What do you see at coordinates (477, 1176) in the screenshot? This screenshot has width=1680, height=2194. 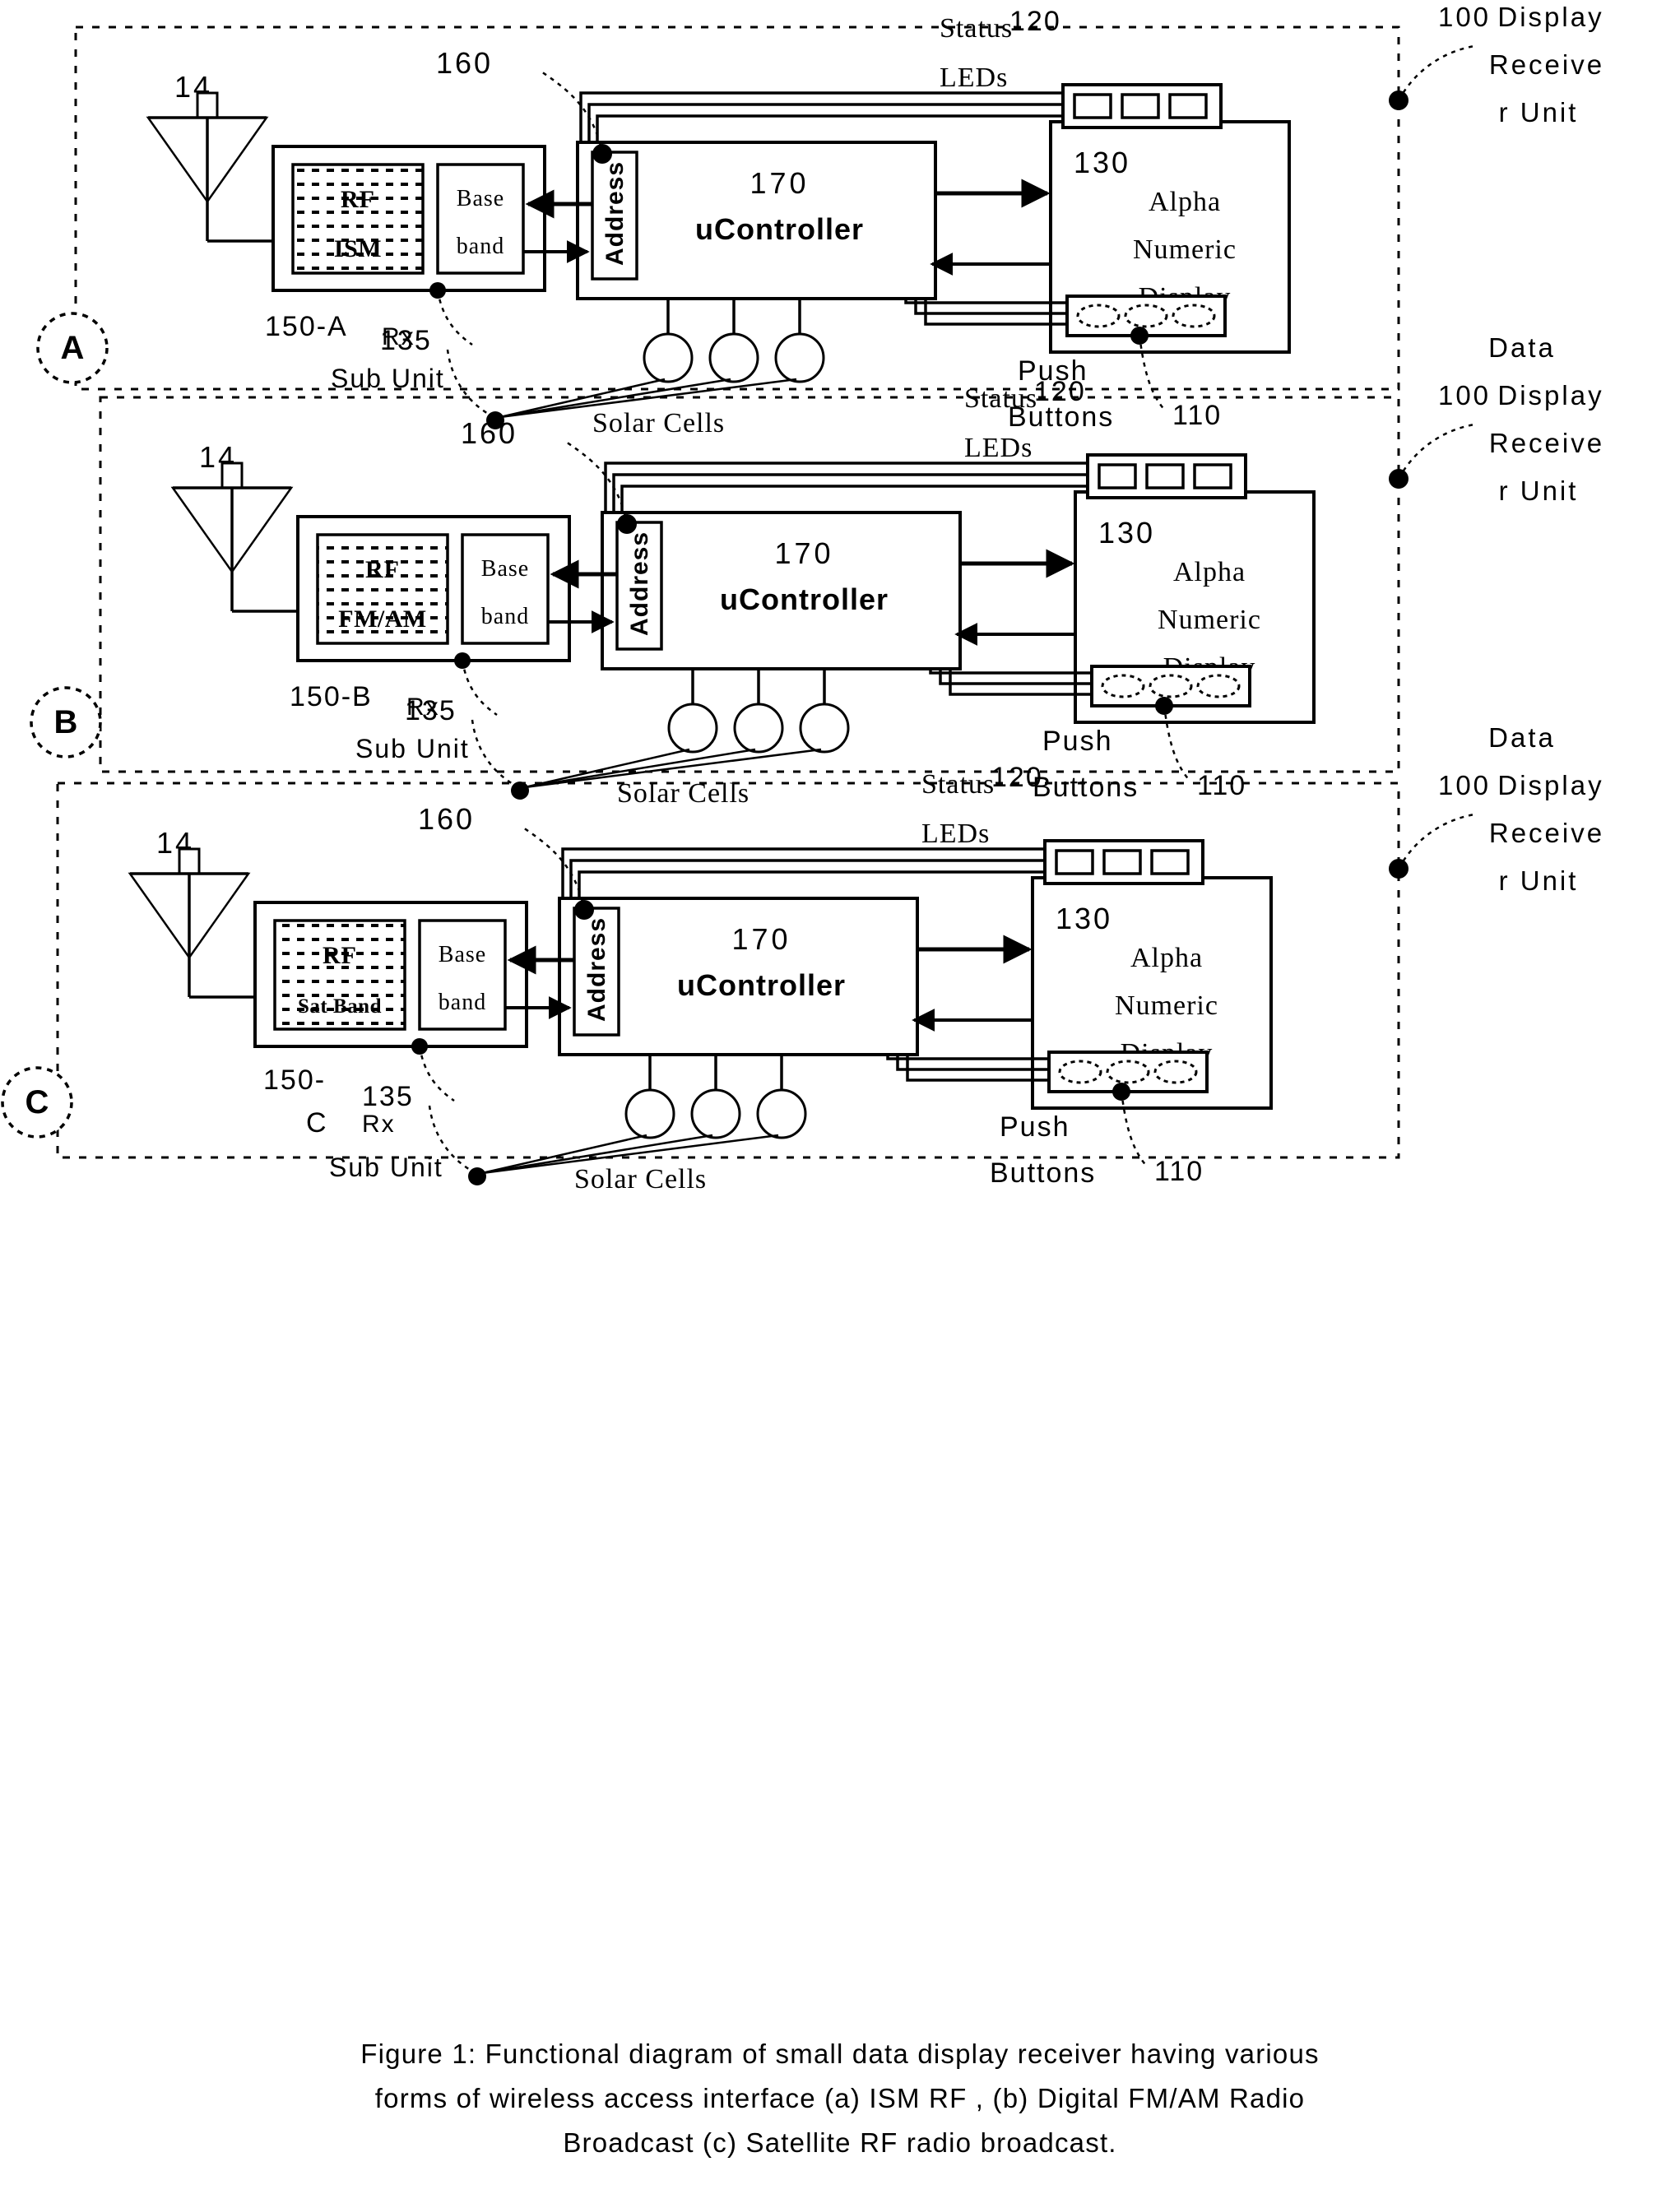 I see `solar-cells-node` at bounding box center [477, 1176].